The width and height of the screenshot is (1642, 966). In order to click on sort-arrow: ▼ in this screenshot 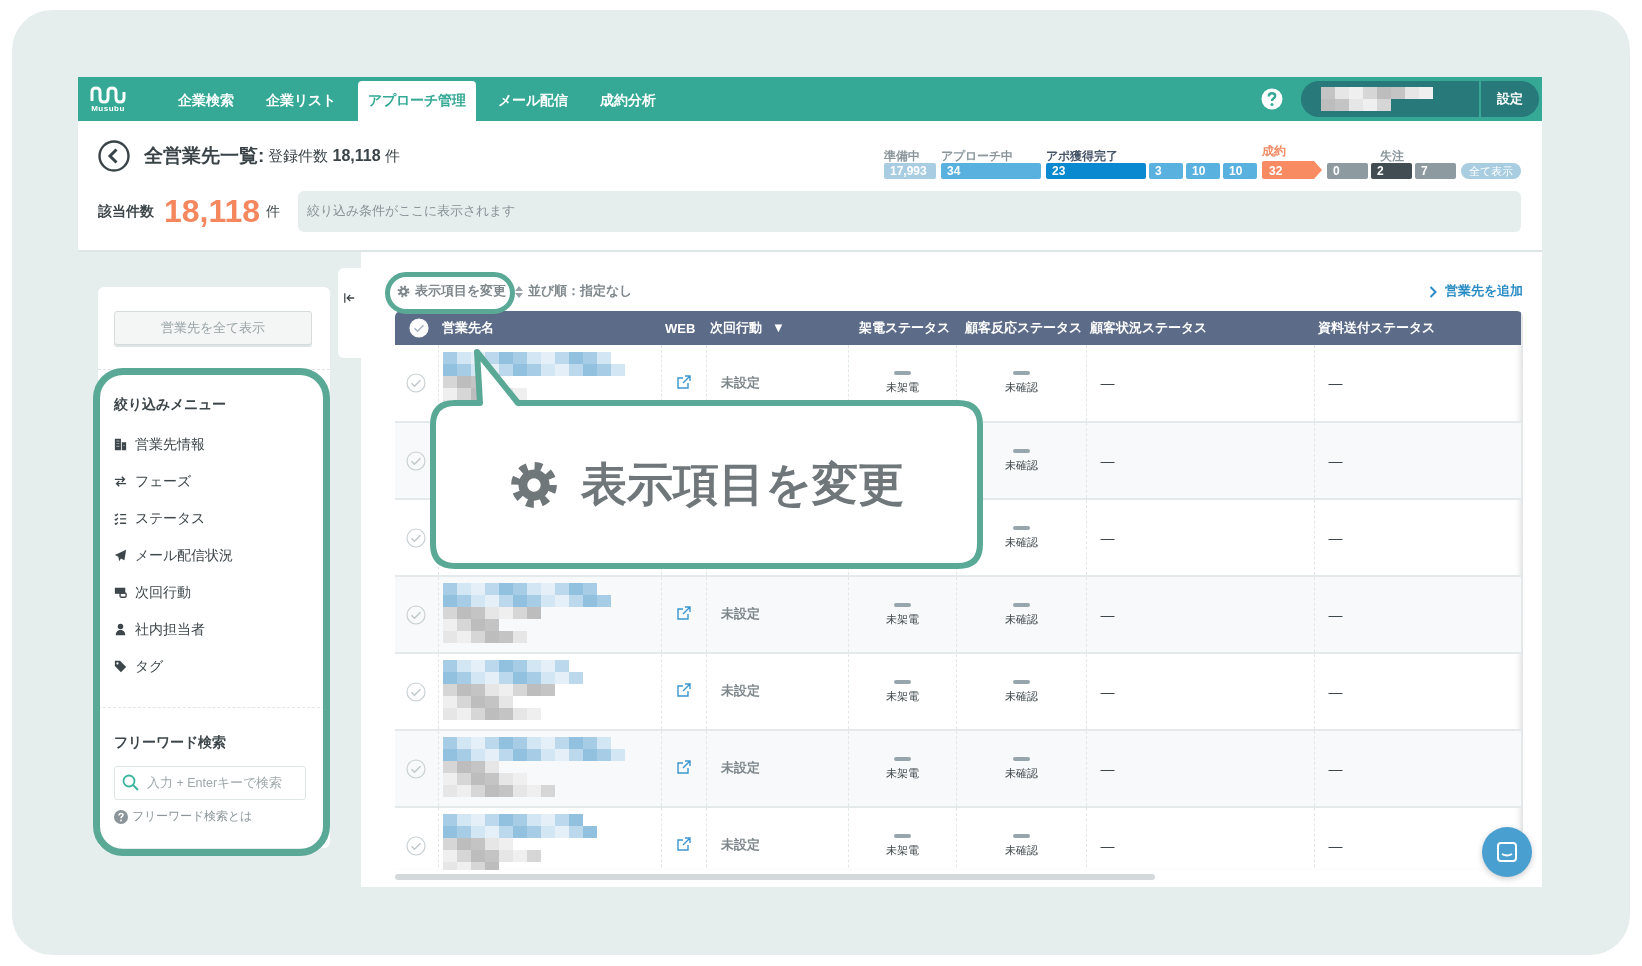, I will do `click(778, 327)`.